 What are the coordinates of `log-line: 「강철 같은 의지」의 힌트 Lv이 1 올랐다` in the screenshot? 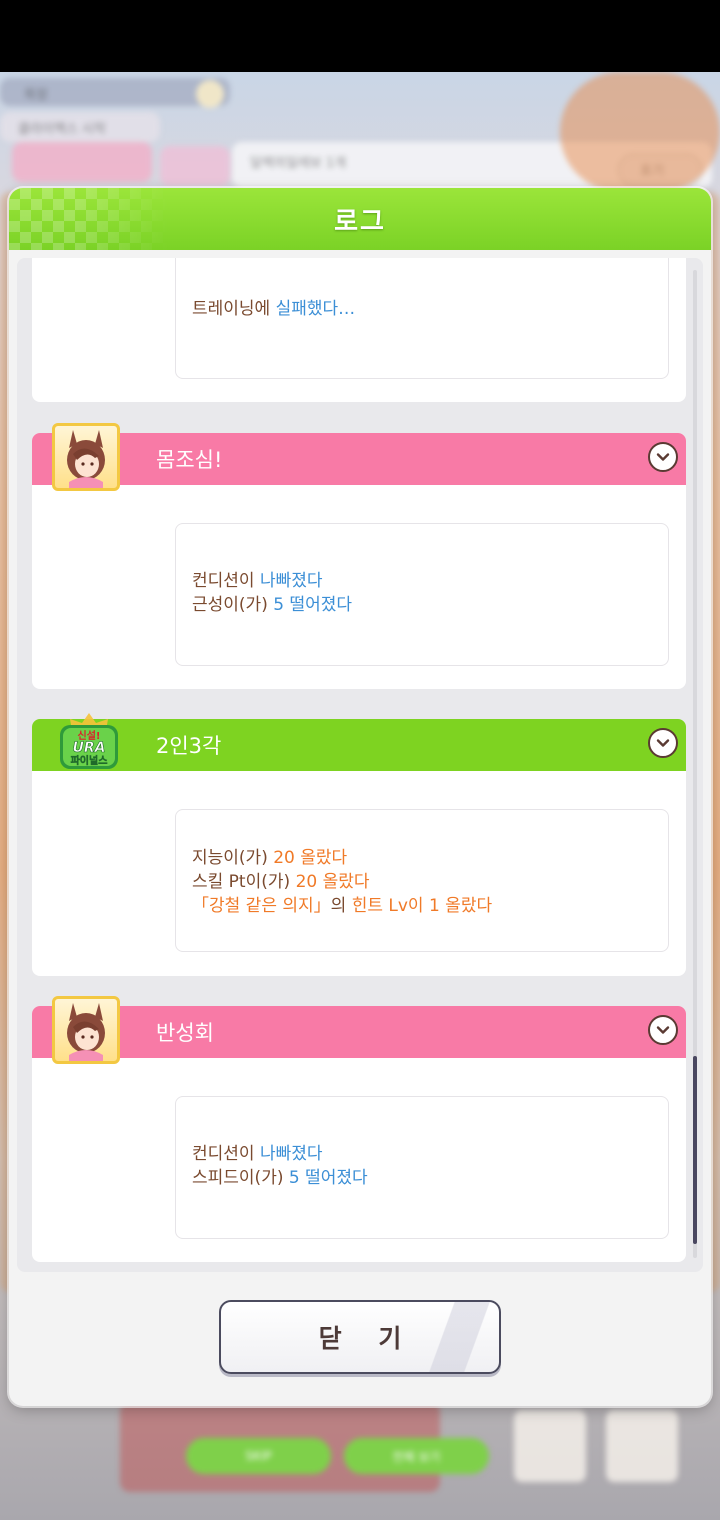 It's located at (342, 906).